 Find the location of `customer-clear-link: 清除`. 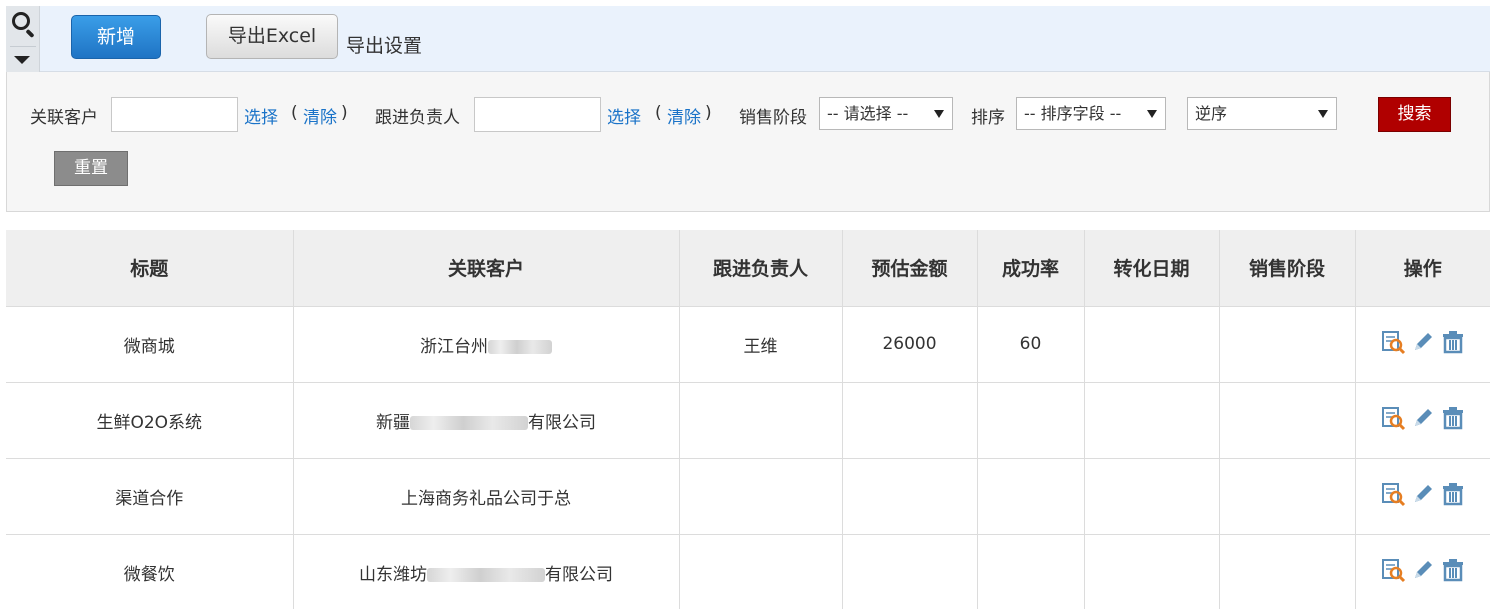

customer-clear-link: 清除 is located at coordinates (320, 115).